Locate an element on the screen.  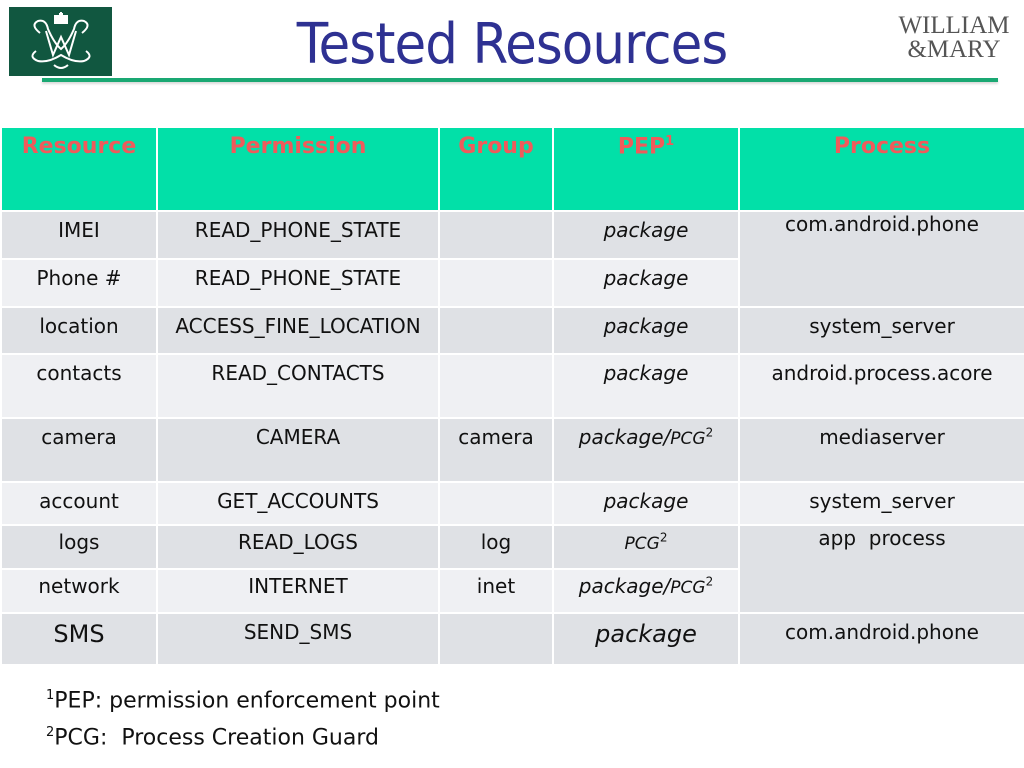
cell-permission-text: READ_LOGS is located at coordinates (298, 542).